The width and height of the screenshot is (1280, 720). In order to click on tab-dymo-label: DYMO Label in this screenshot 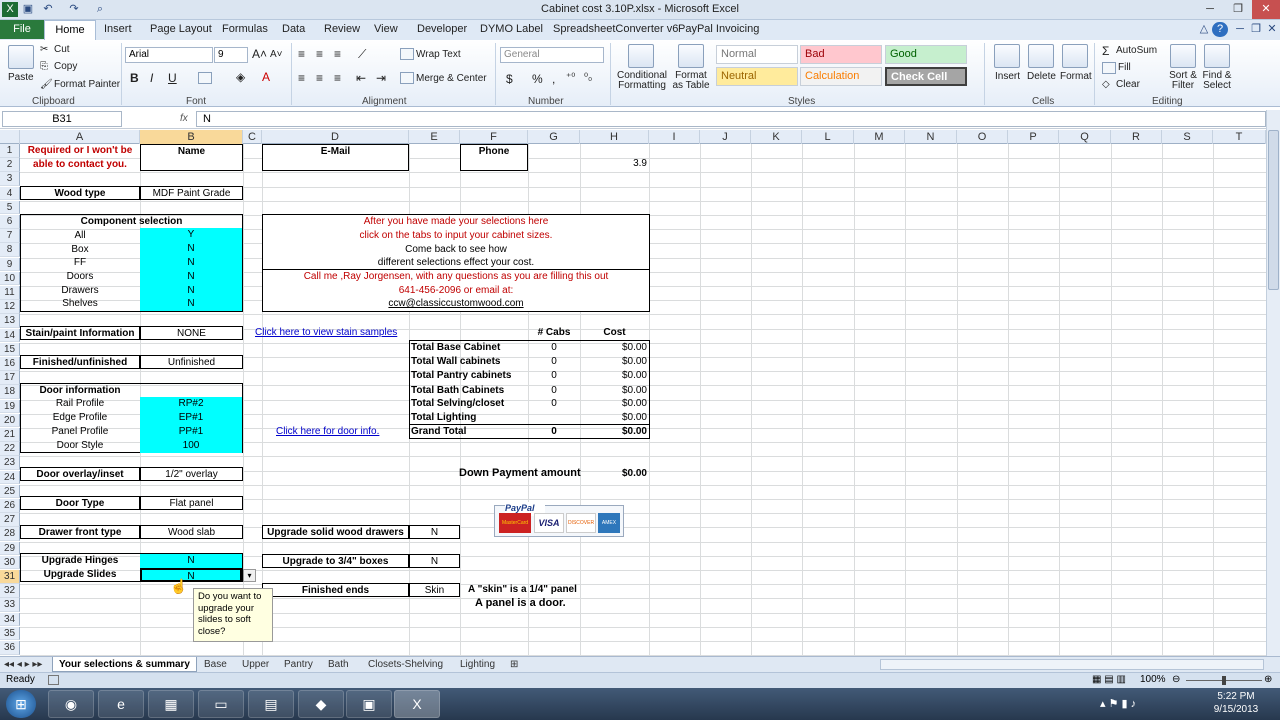, I will do `click(511, 29)`.